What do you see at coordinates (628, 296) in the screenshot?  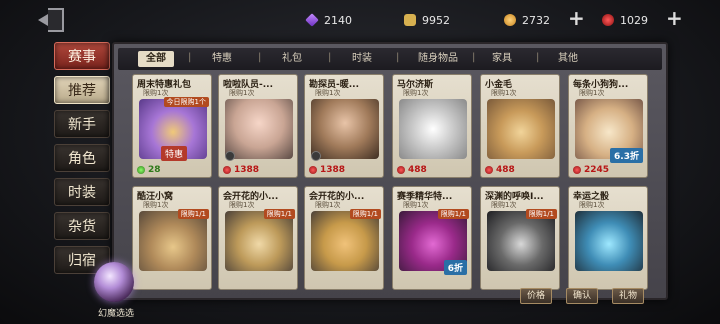 I see `gift-button: 礼物` at bounding box center [628, 296].